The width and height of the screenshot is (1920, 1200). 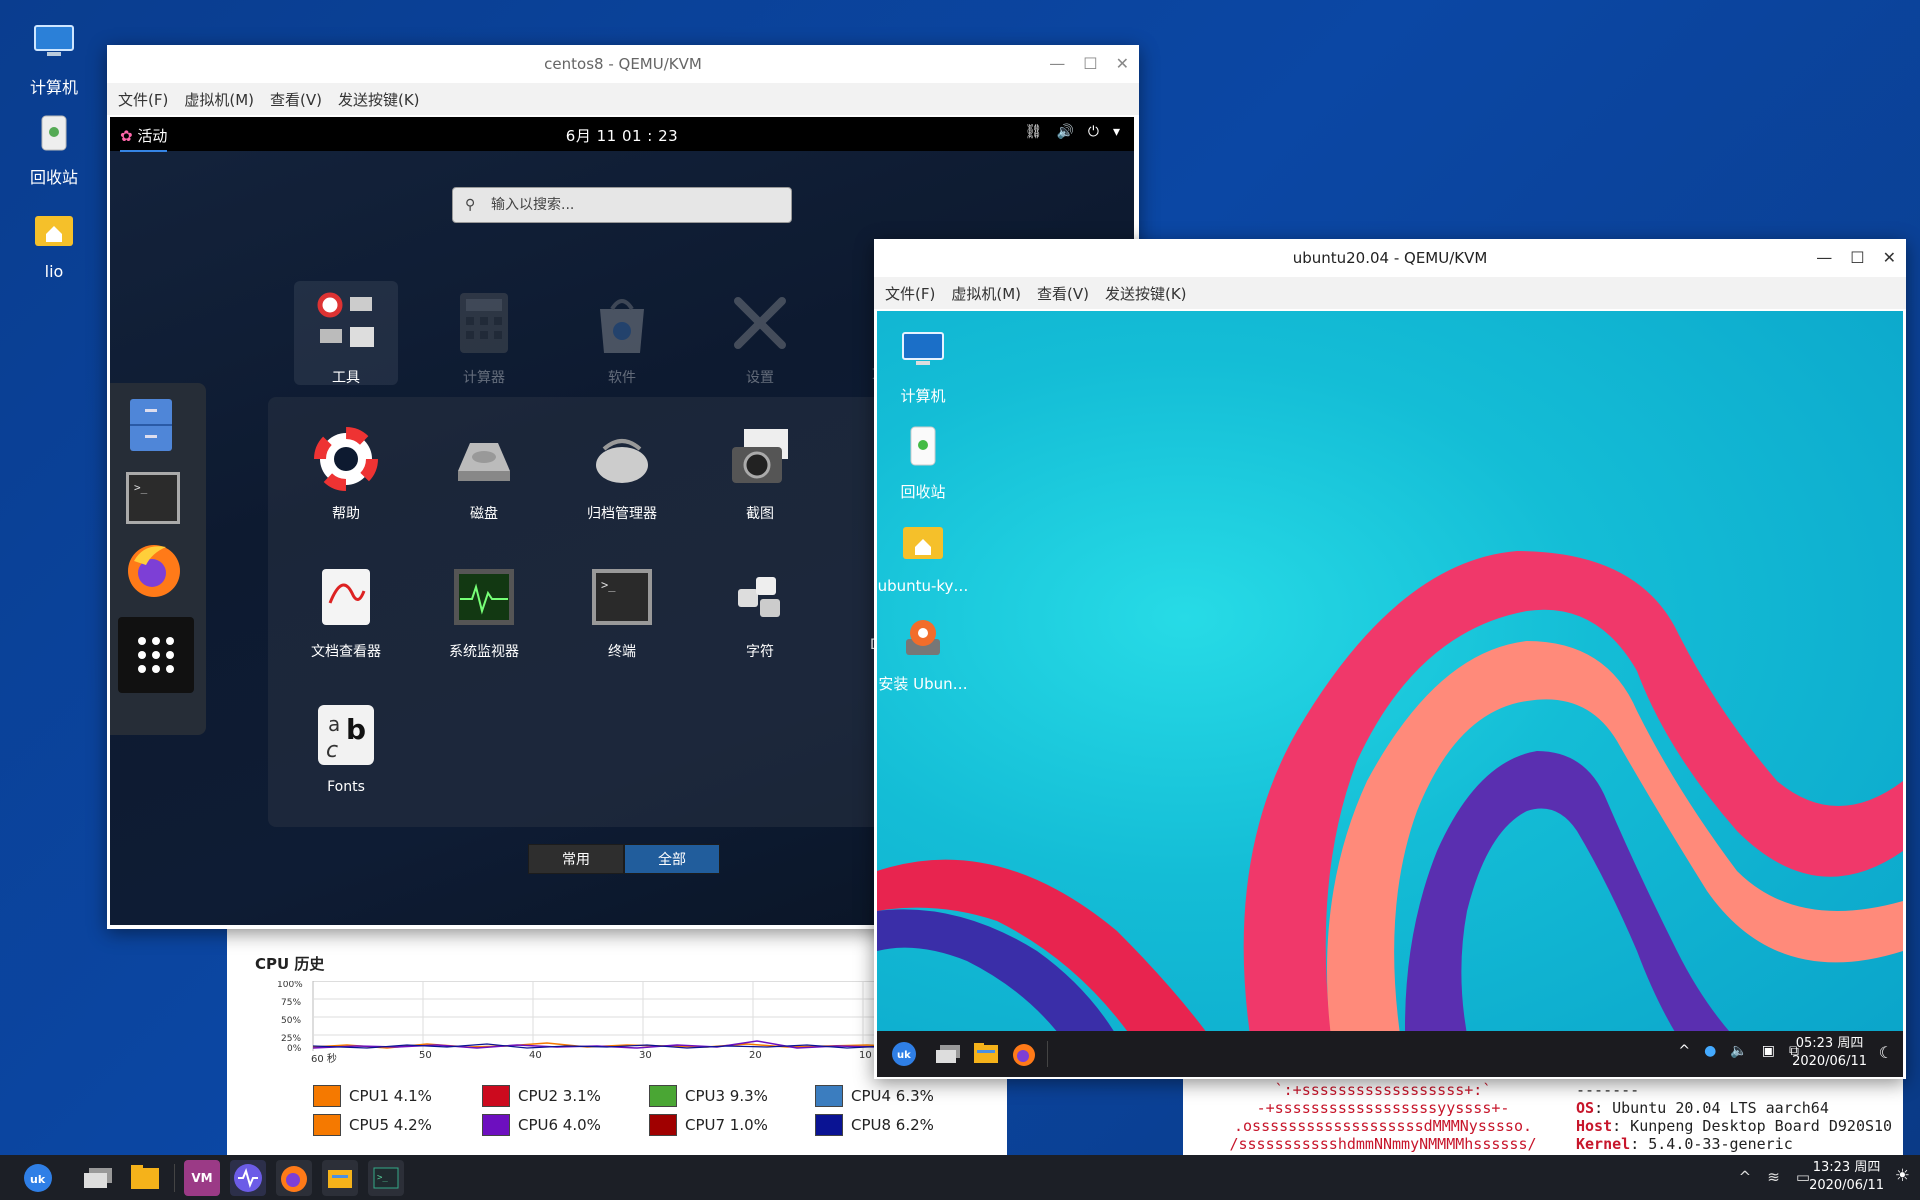 What do you see at coordinates (1768, 1051) in the screenshot?
I see `briefcase-icon: ▣` at bounding box center [1768, 1051].